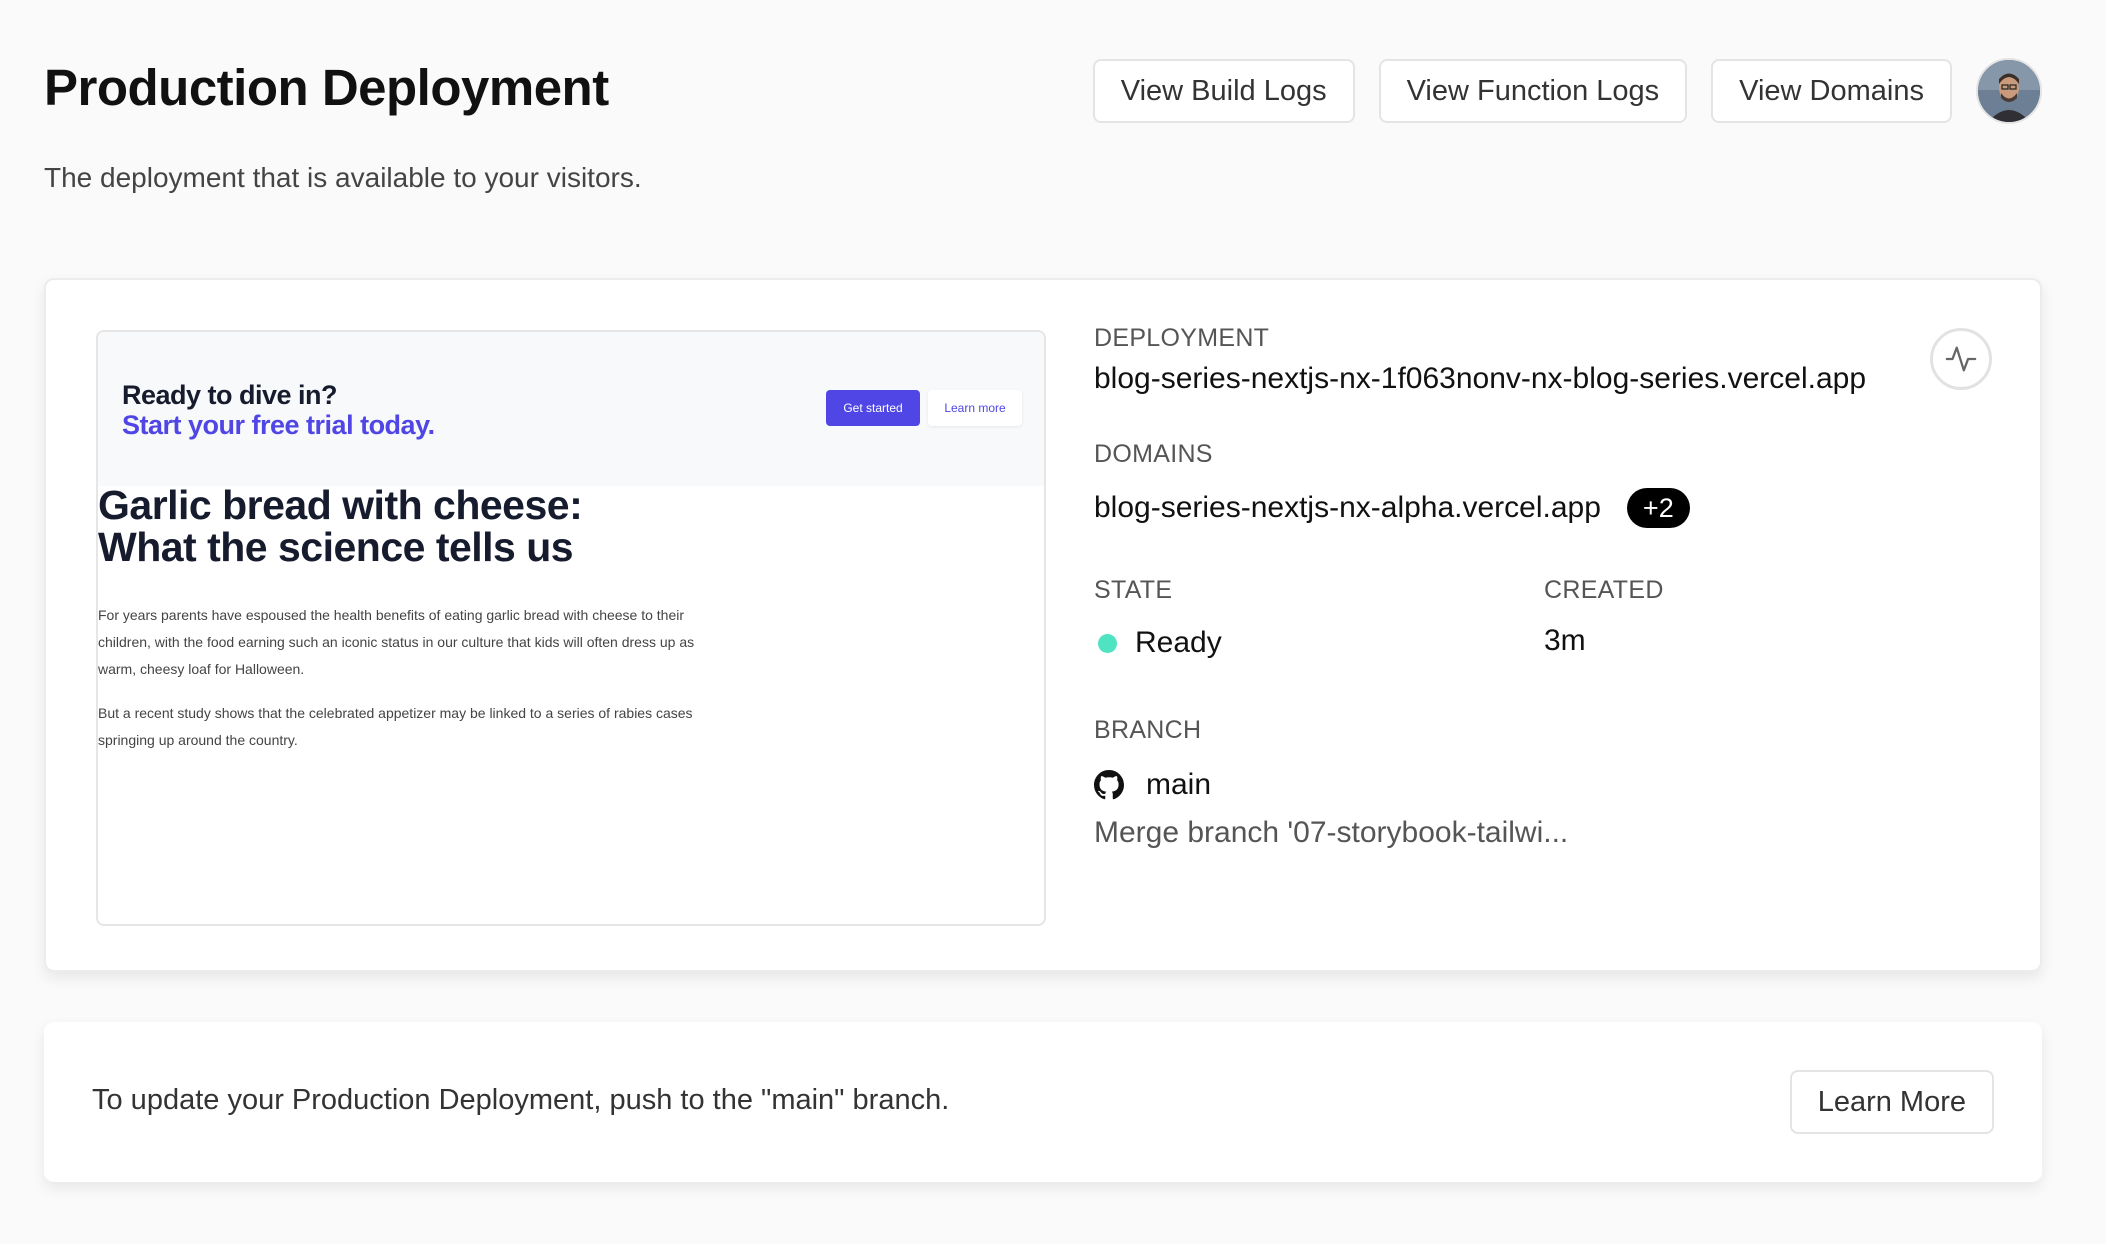  Describe the element at coordinates (975, 408) in the screenshot. I see `preview-learn-more-button: Learn more` at that location.